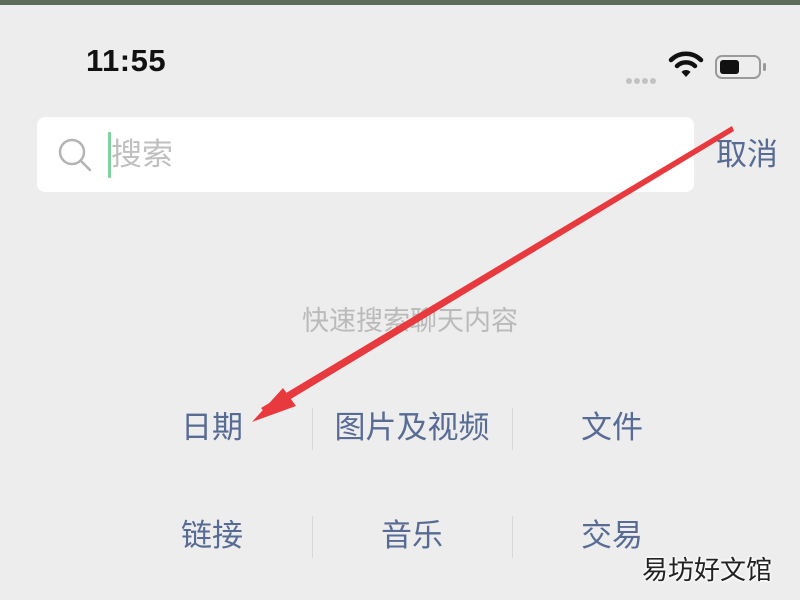 The height and width of the screenshot is (600, 800). I want to click on search-hint: 快速搜索聊天内容, so click(410, 321).